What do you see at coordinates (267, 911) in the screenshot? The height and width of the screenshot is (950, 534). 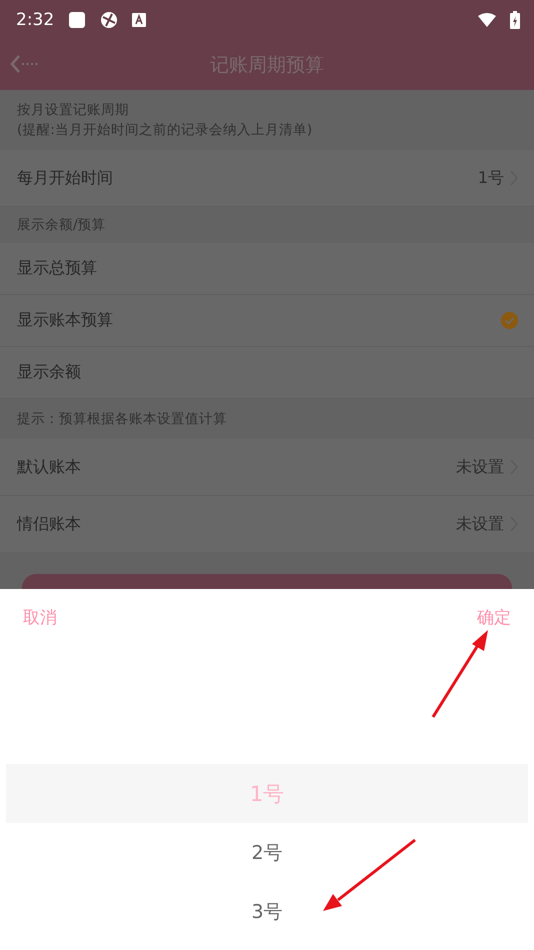 I see `picker-option: 3号` at bounding box center [267, 911].